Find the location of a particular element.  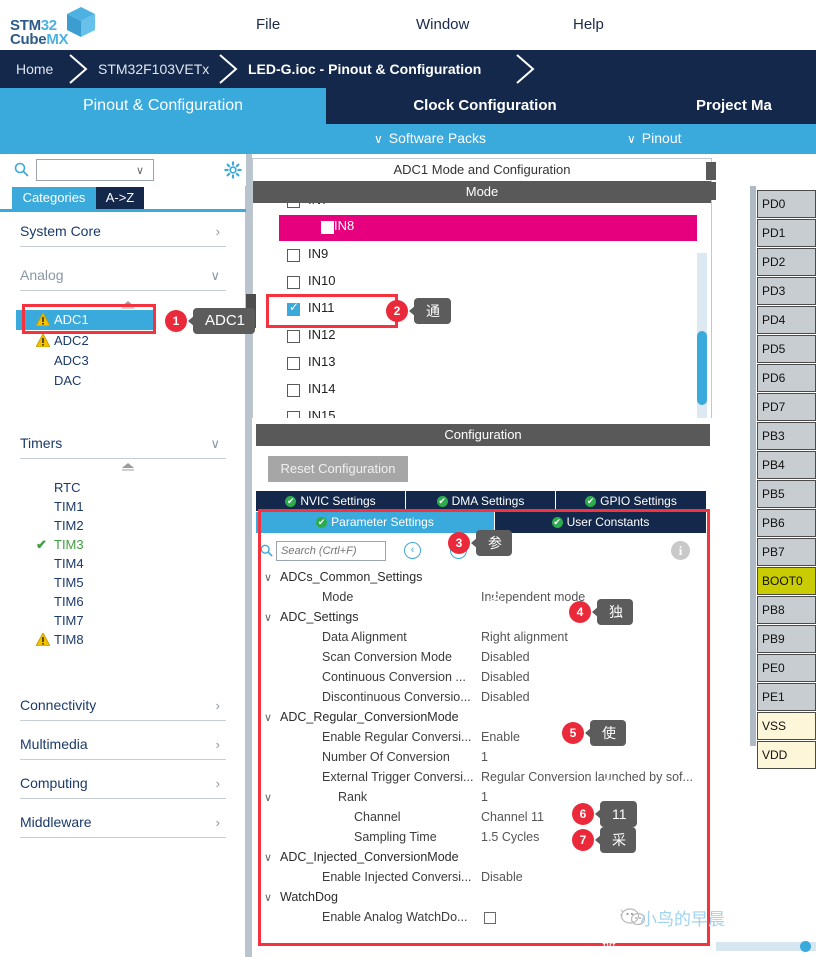

divider is located at coordinates (123, 837).